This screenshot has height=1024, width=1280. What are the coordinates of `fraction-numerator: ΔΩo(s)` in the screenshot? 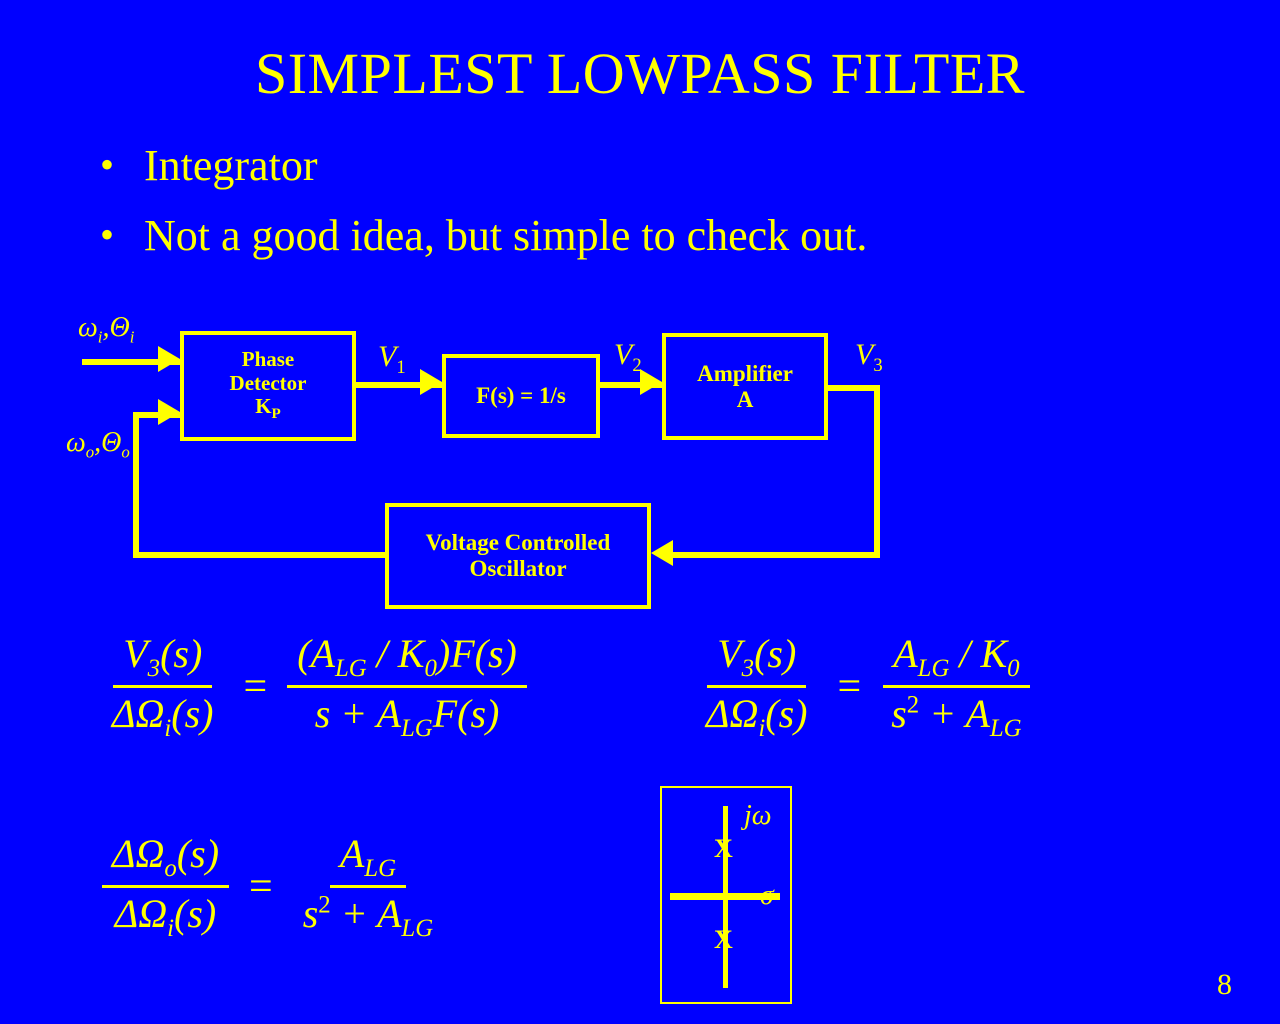 It's located at (166, 858).